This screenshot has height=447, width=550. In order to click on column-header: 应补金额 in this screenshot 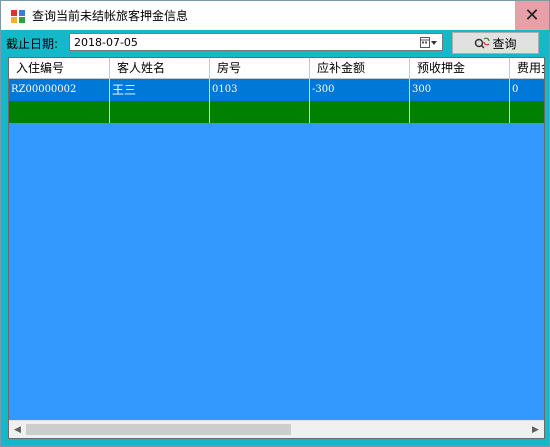, I will do `click(360, 68)`.